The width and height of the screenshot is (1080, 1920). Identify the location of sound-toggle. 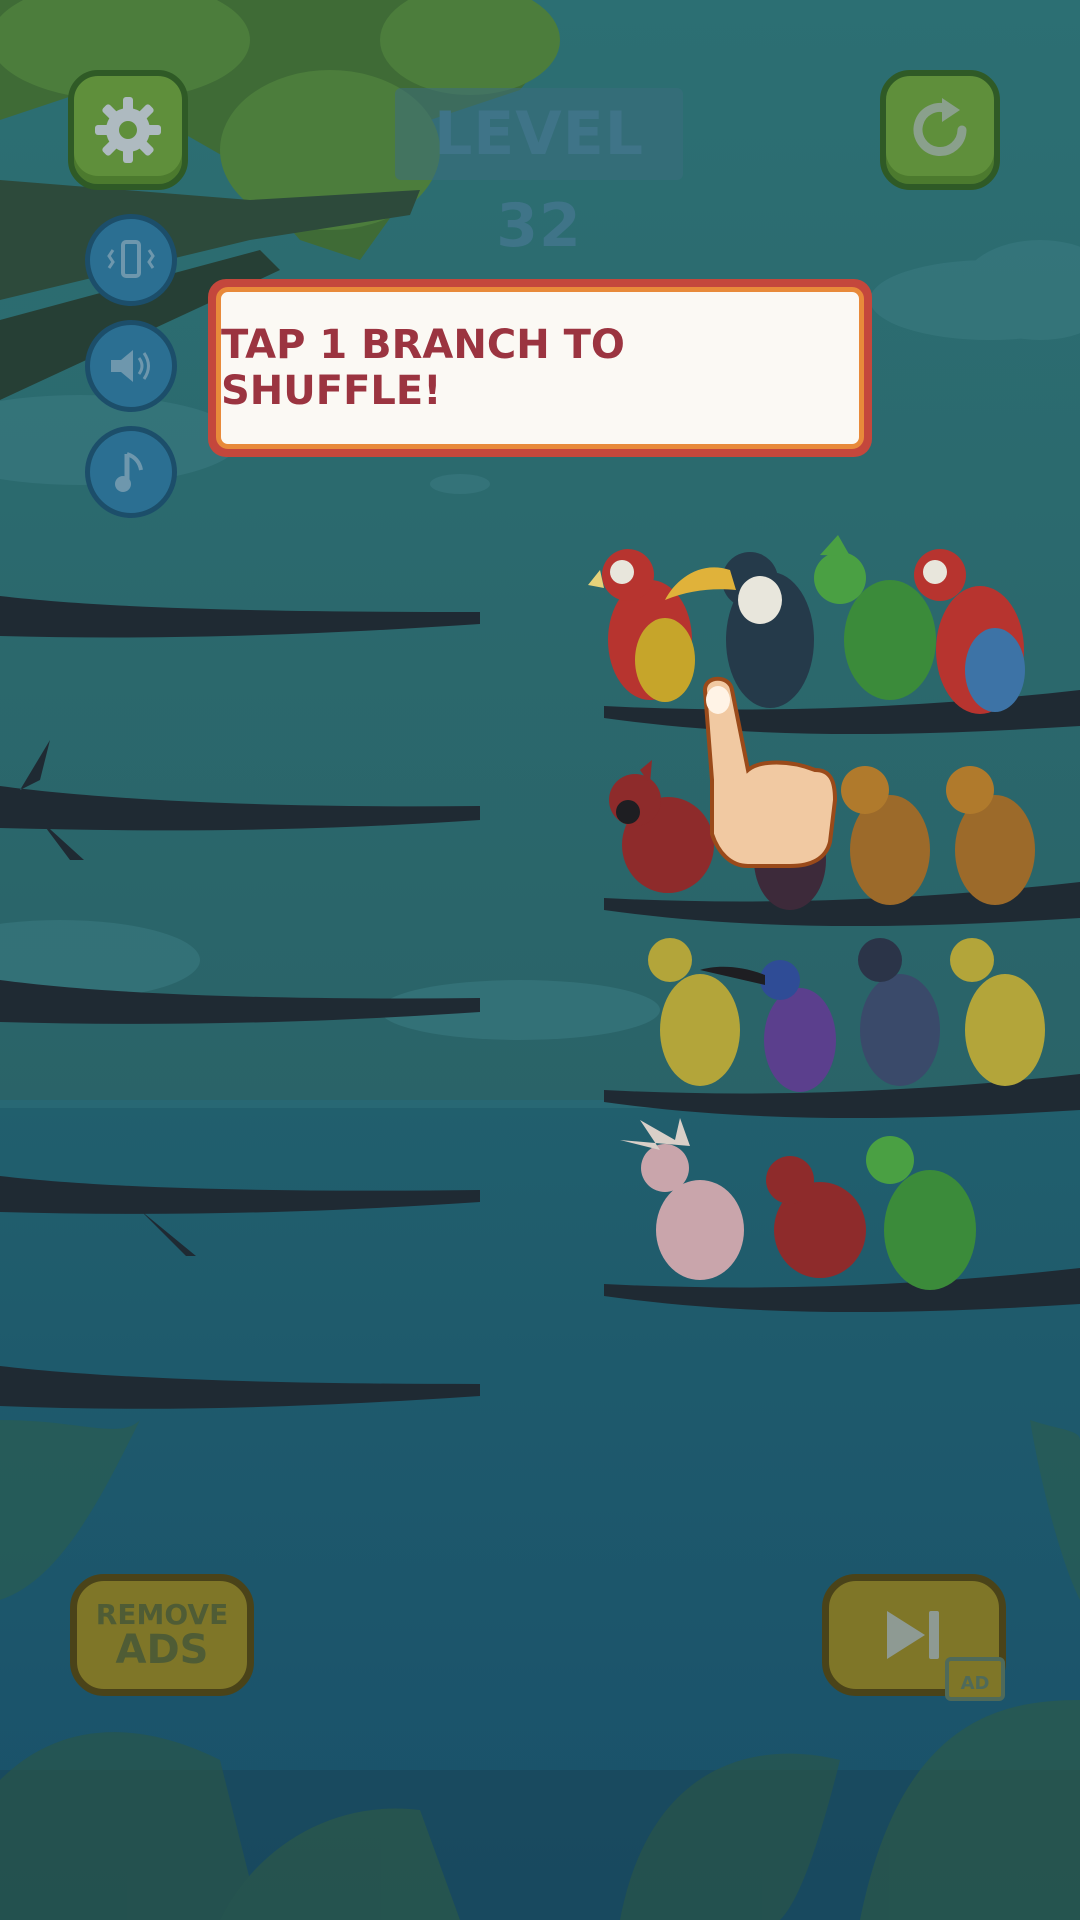
(131, 366).